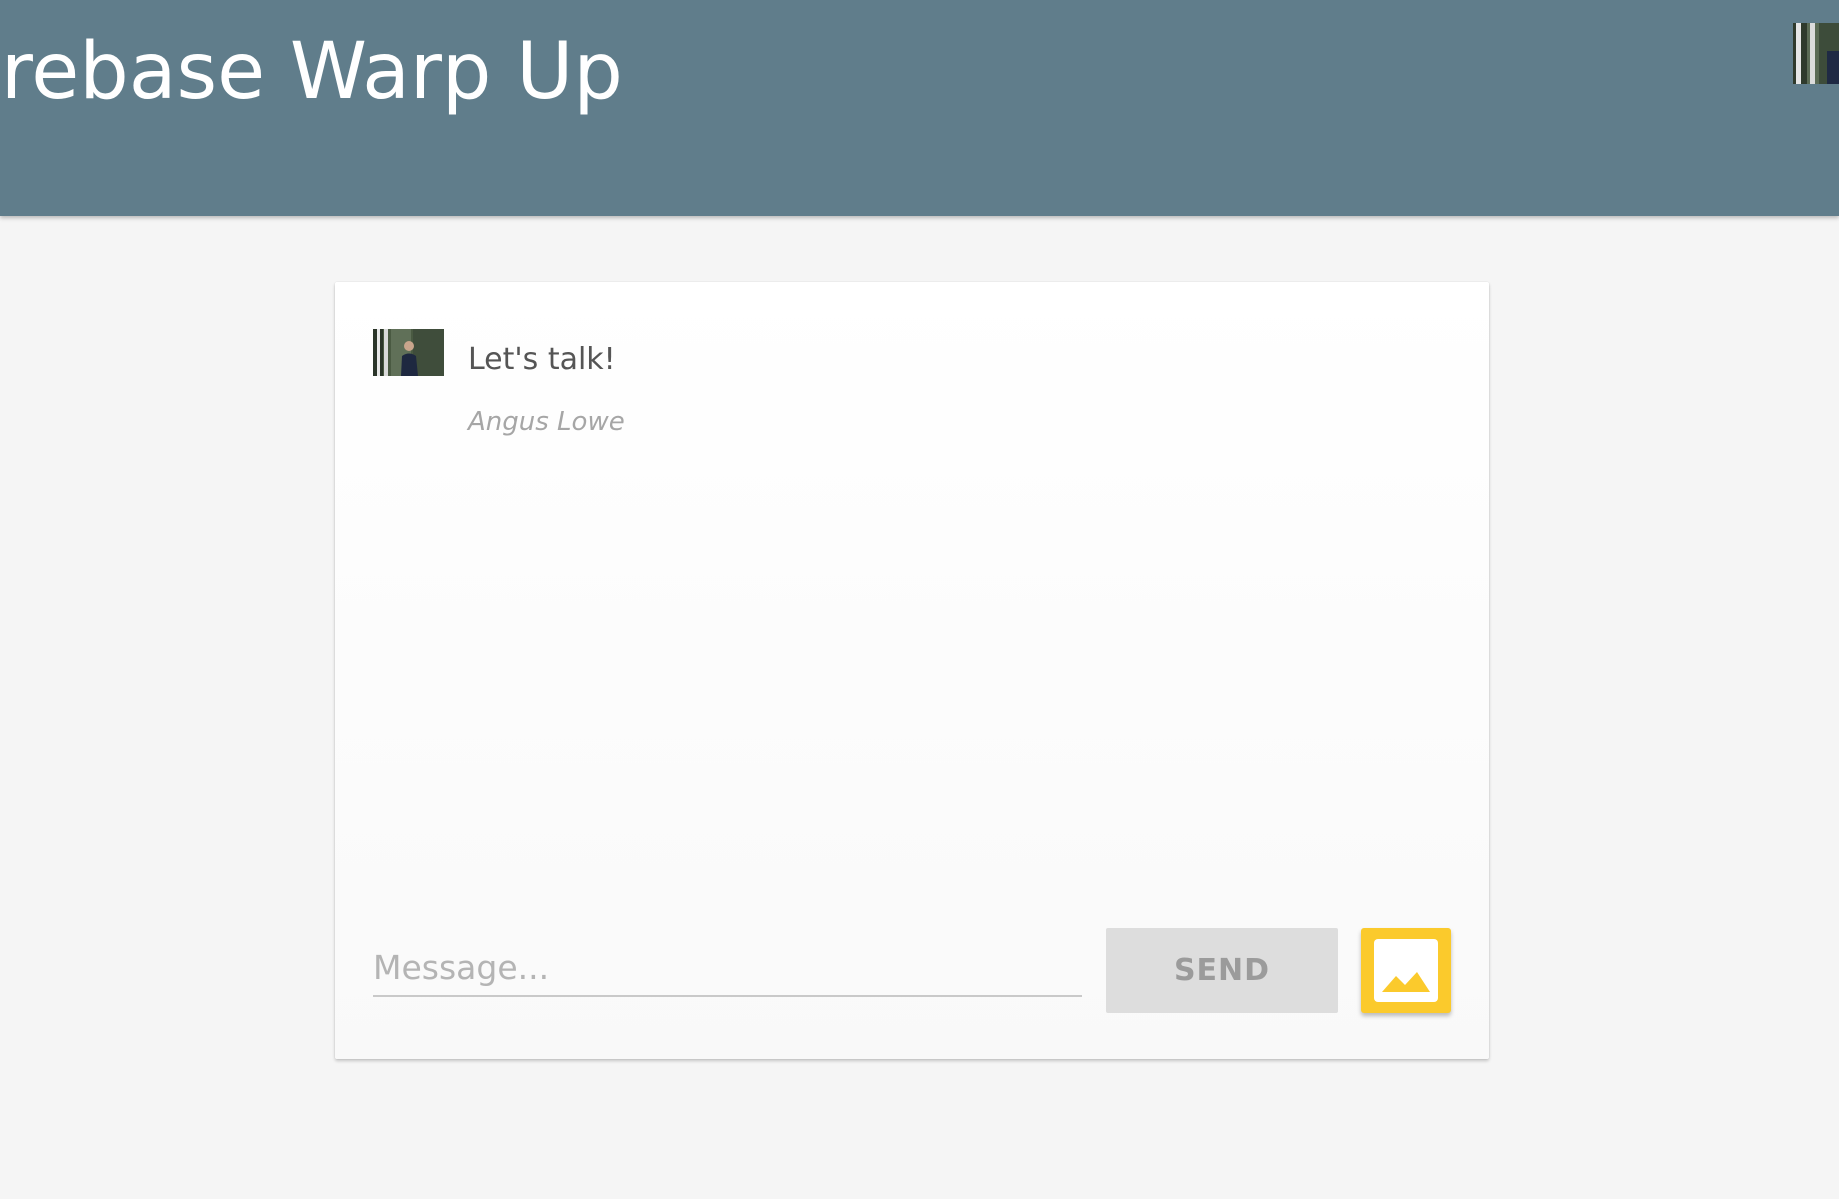 Image resolution: width=1839 pixels, height=1199 pixels. I want to click on message-text: Let's talk!, so click(542, 359).